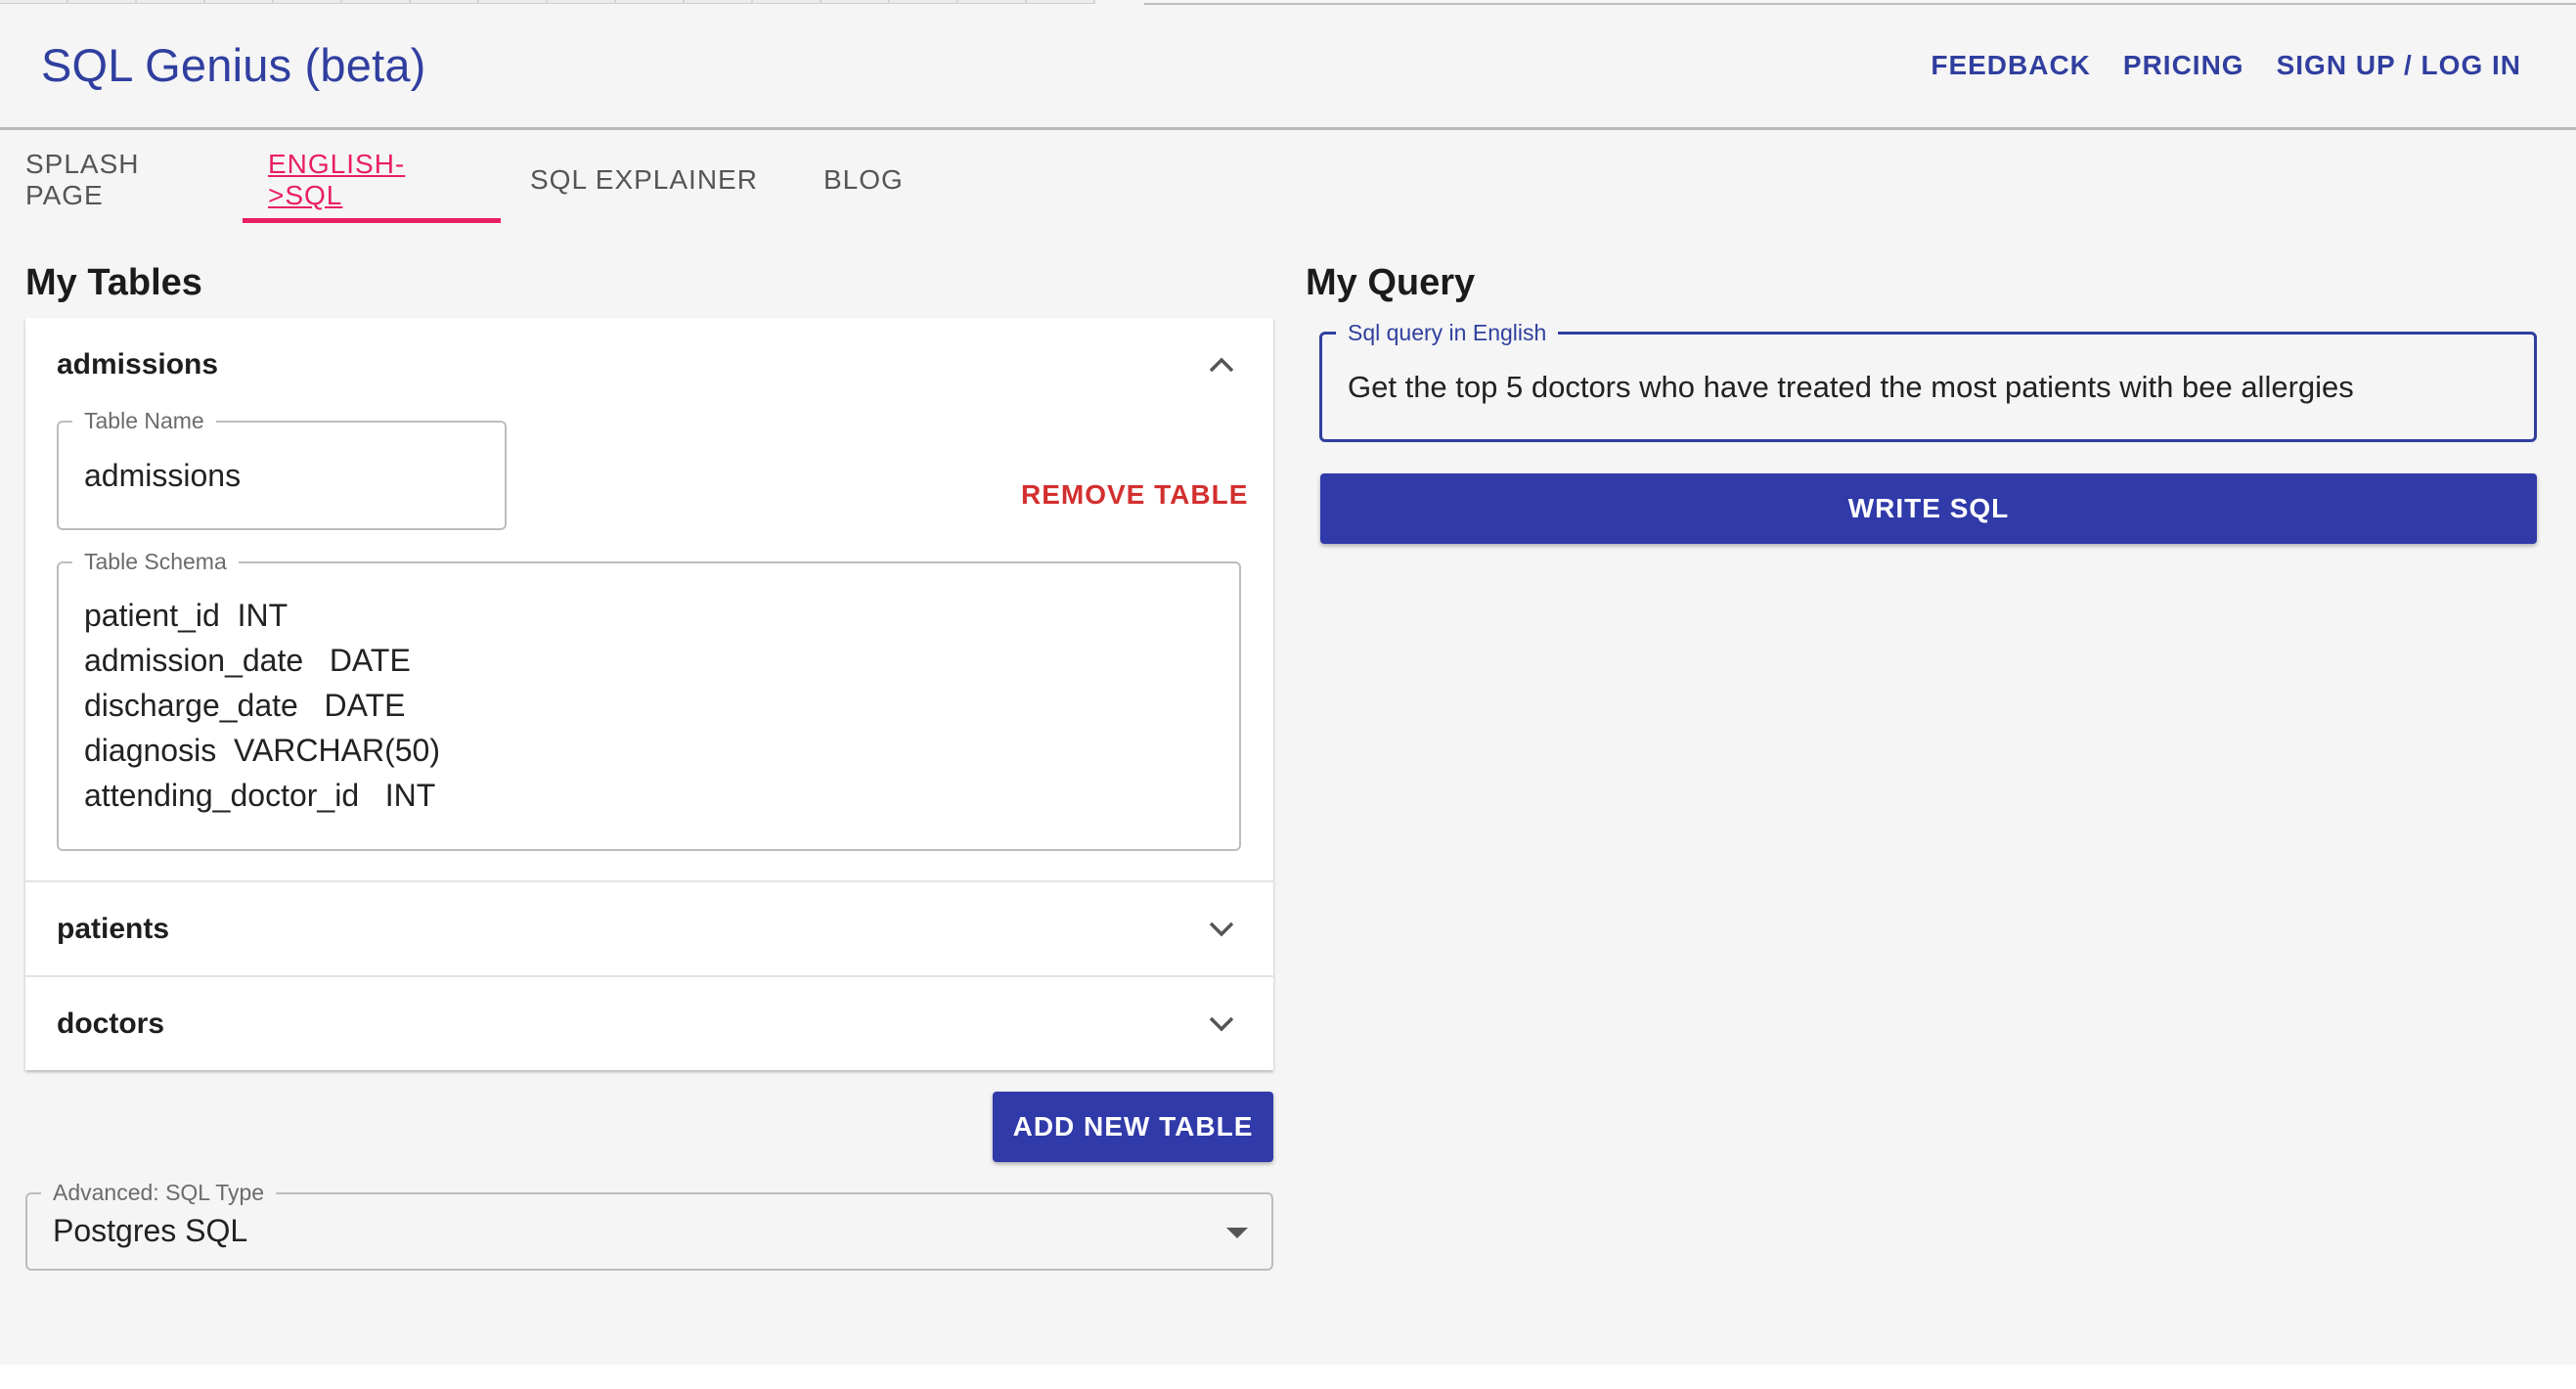  Describe the element at coordinates (121, 180) in the screenshot. I see `tab-splash-page: SPLASH PAGE` at that location.